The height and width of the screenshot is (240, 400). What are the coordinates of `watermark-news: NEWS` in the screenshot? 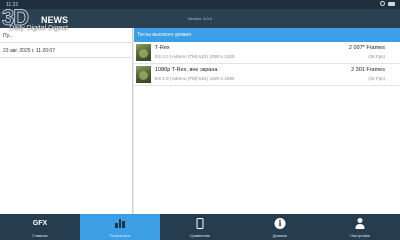 It's located at (54, 20).